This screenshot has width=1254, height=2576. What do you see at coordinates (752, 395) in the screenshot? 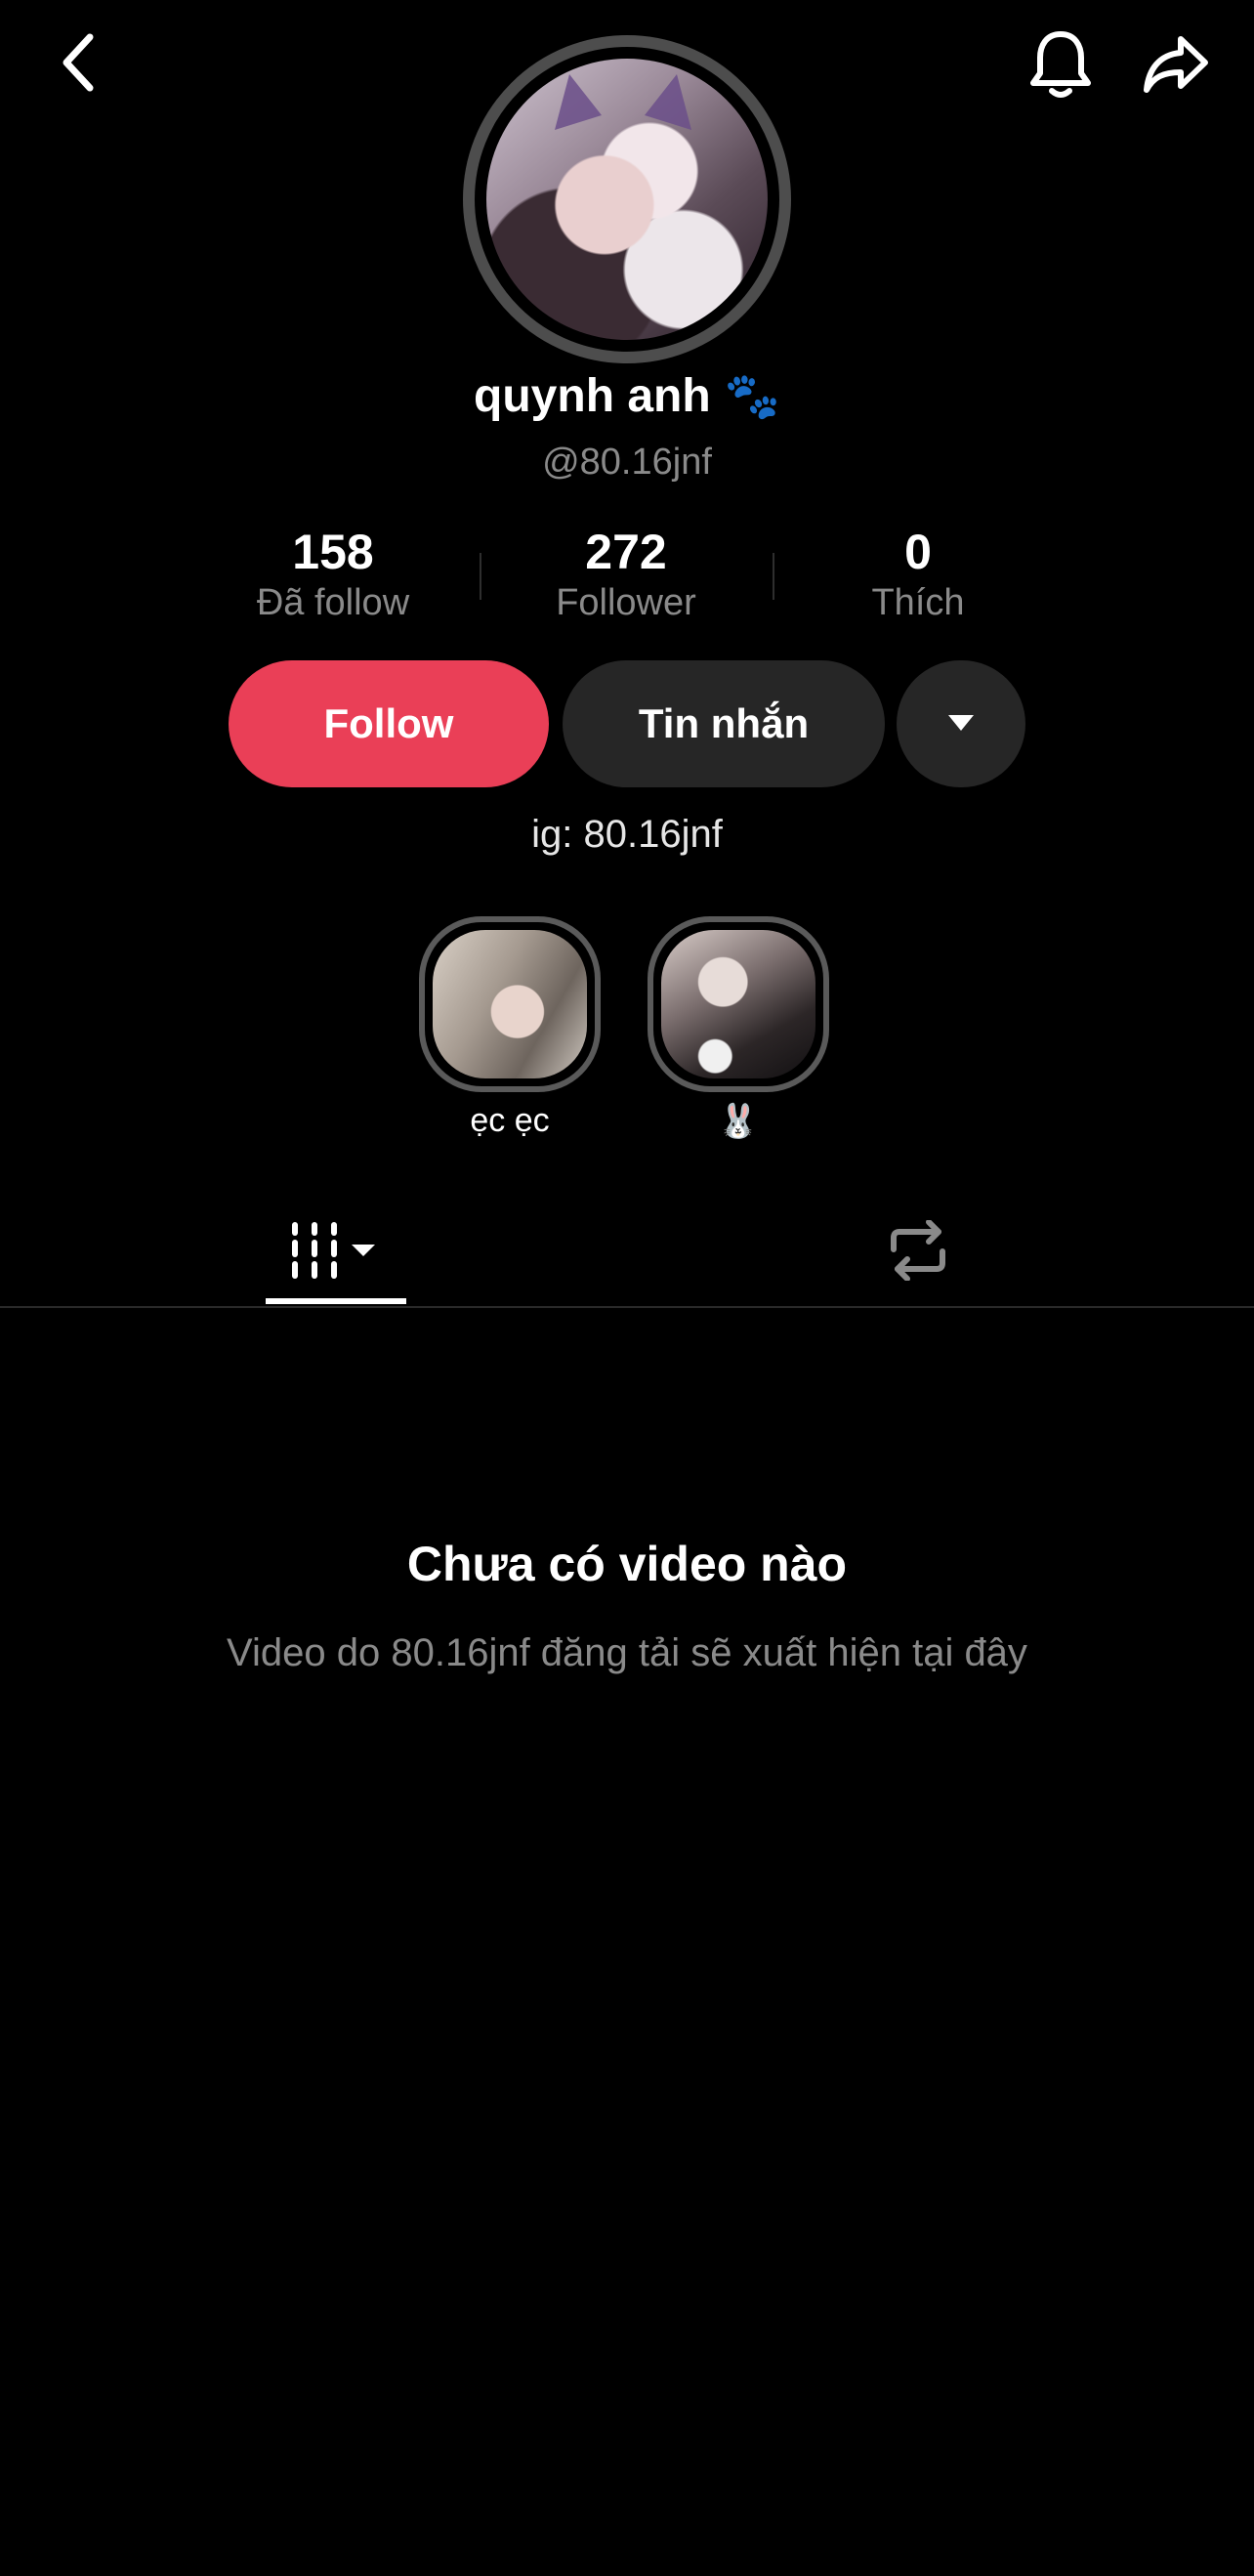
I see `paw-emoji: 🐾` at bounding box center [752, 395].